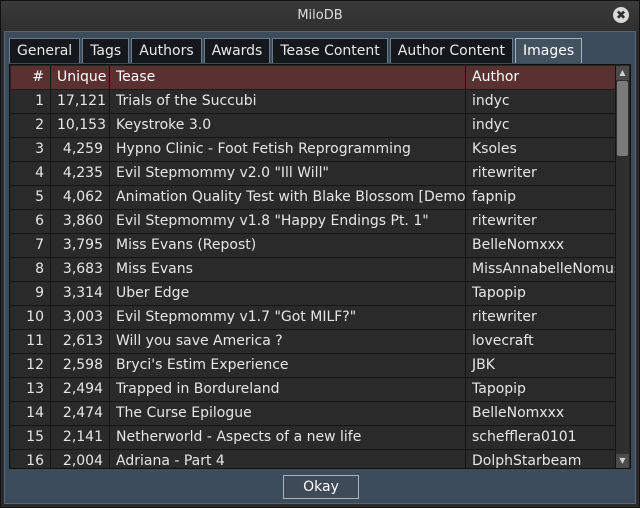 This screenshot has width=640, height=508. Describe the element at coordinates (622, 118) in the screenshot. I see `scroll-thumb` at that location.